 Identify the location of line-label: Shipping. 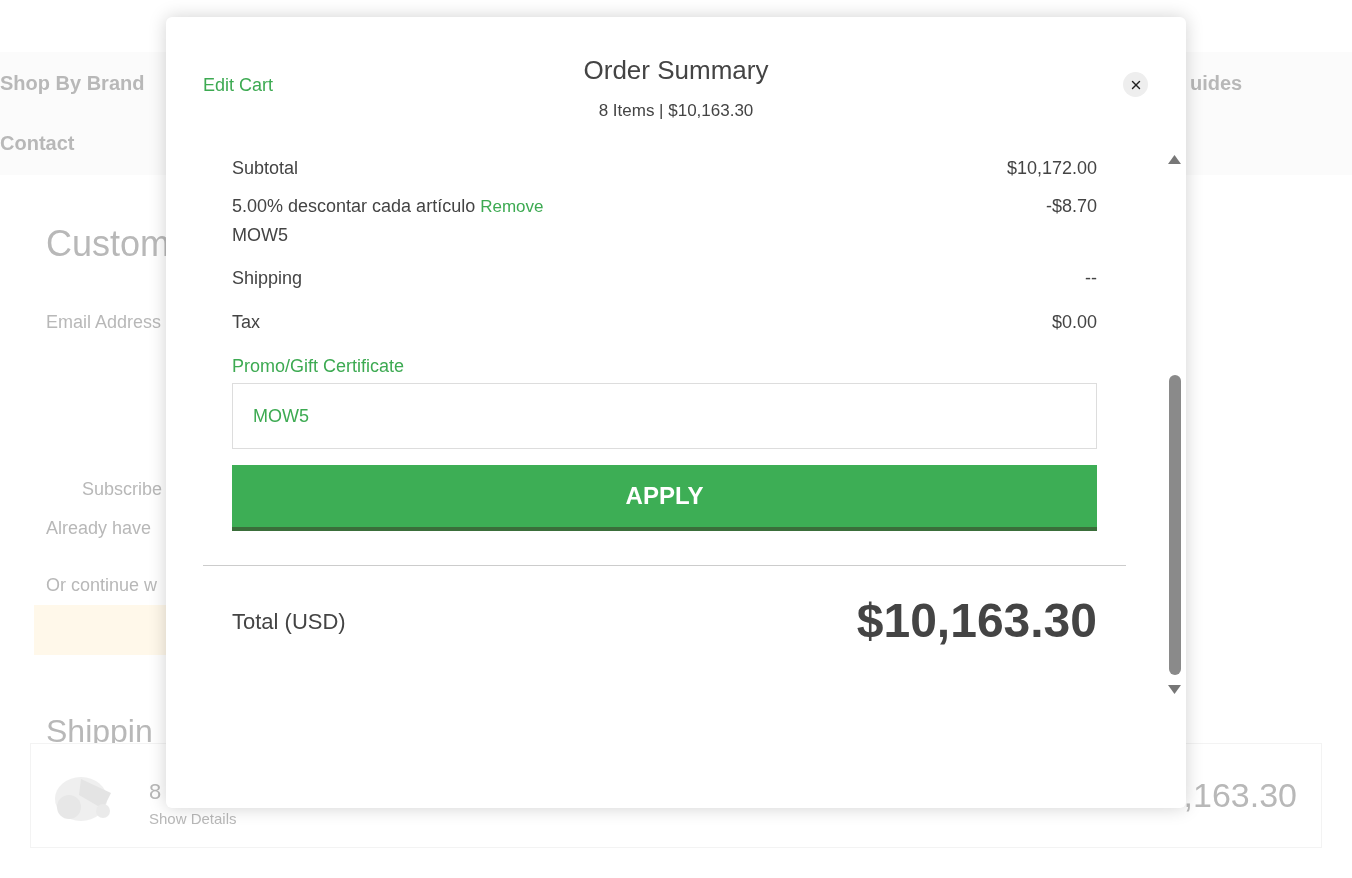
(267, 278).